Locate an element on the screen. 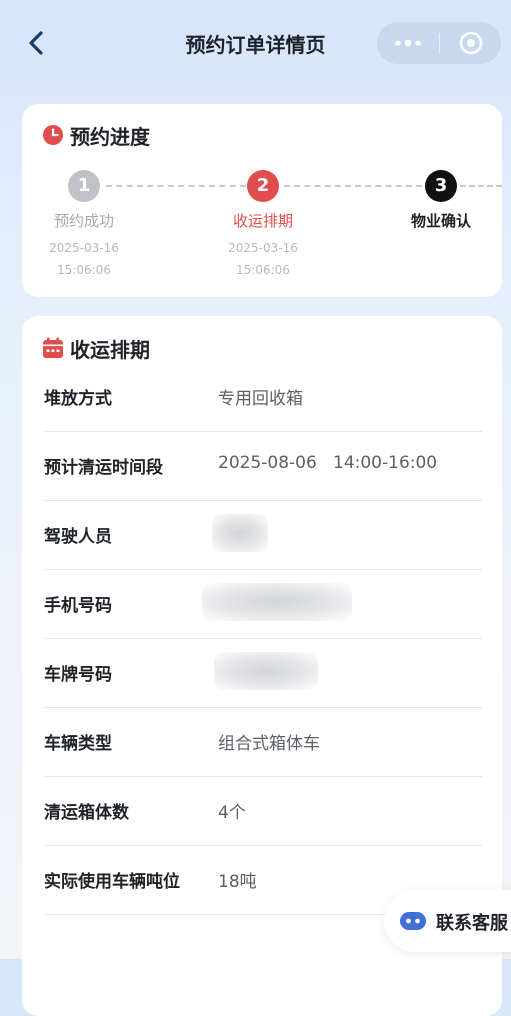 This screenshot has width=511, height=1016. chat-robot-icon is located at coordinates (413, 921).